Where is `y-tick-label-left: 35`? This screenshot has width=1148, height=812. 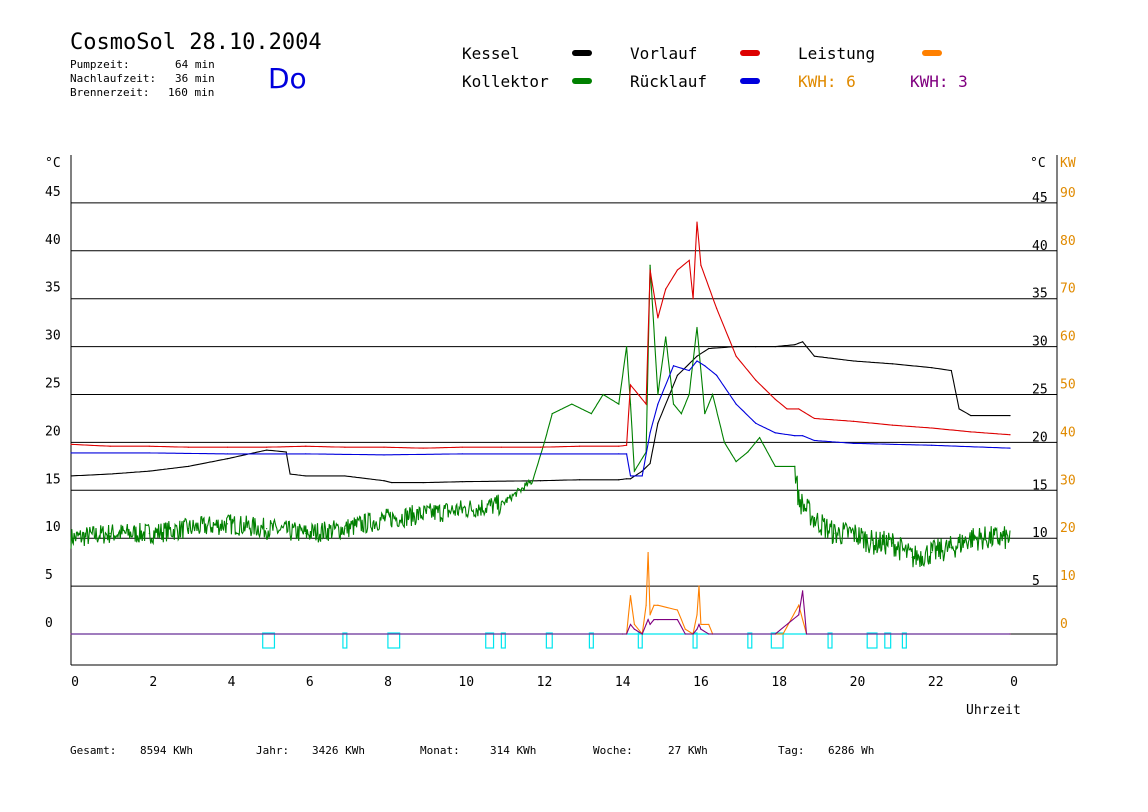
y-tick-label-left: 35 is located at coordinates (53, 288).